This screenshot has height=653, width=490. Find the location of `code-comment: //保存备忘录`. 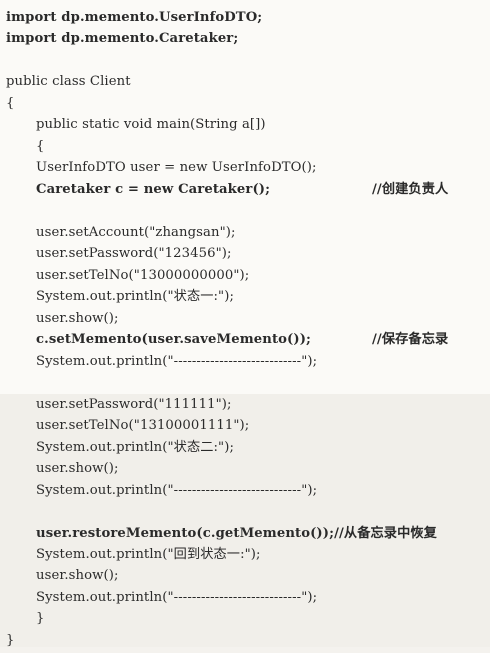

code-comment: //保存备忘录 is located at coordinates (410, 339).